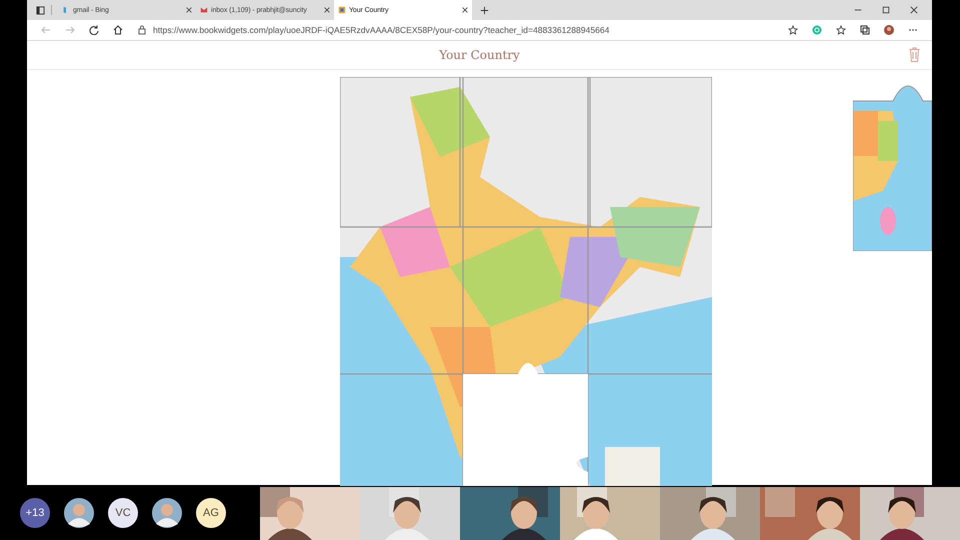  Describe the element at coordinates (94, 30) in the screenshot. I see `reload-icon` at that location.